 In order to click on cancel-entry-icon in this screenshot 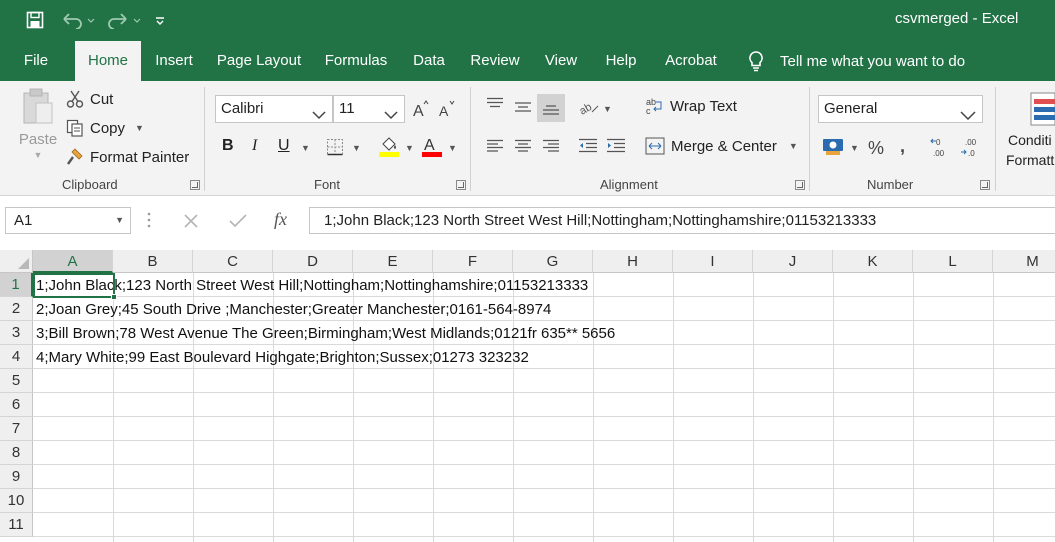, I will do `click(191, 223)`.